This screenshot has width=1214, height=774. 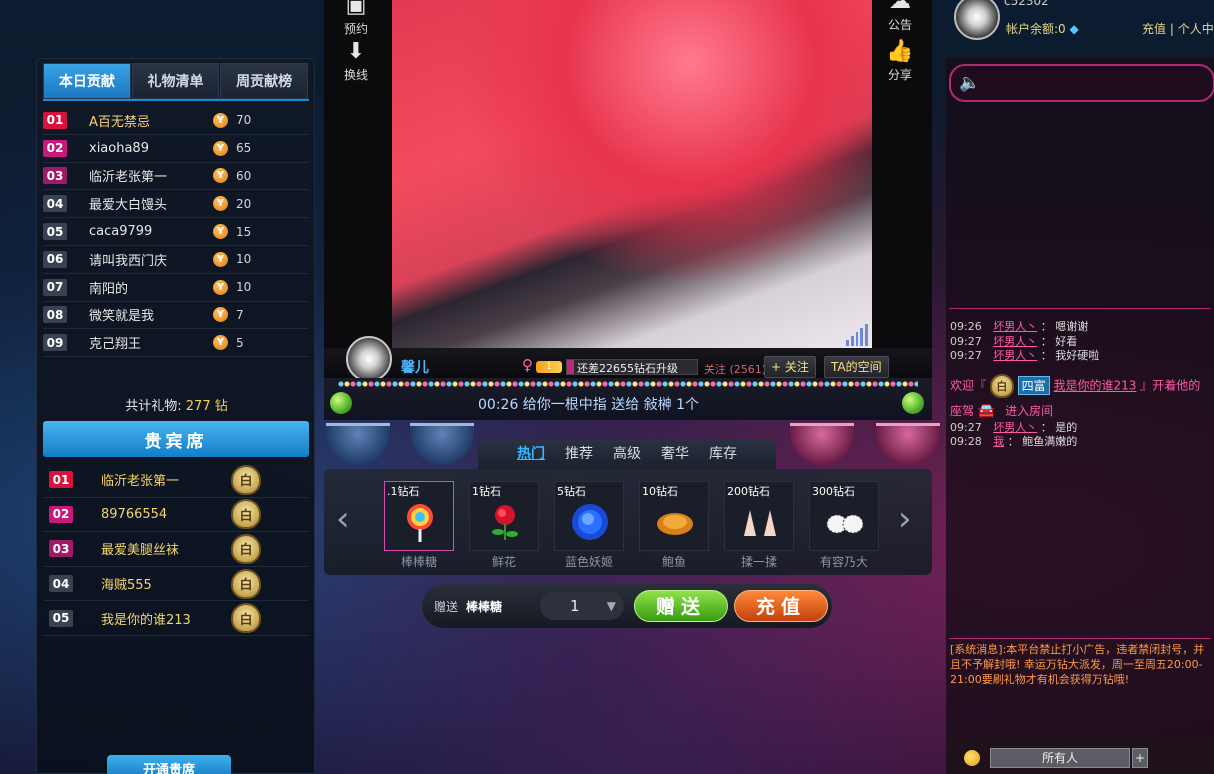 I want to click on recharge-link: 充值, so click(x=1154, y=29).